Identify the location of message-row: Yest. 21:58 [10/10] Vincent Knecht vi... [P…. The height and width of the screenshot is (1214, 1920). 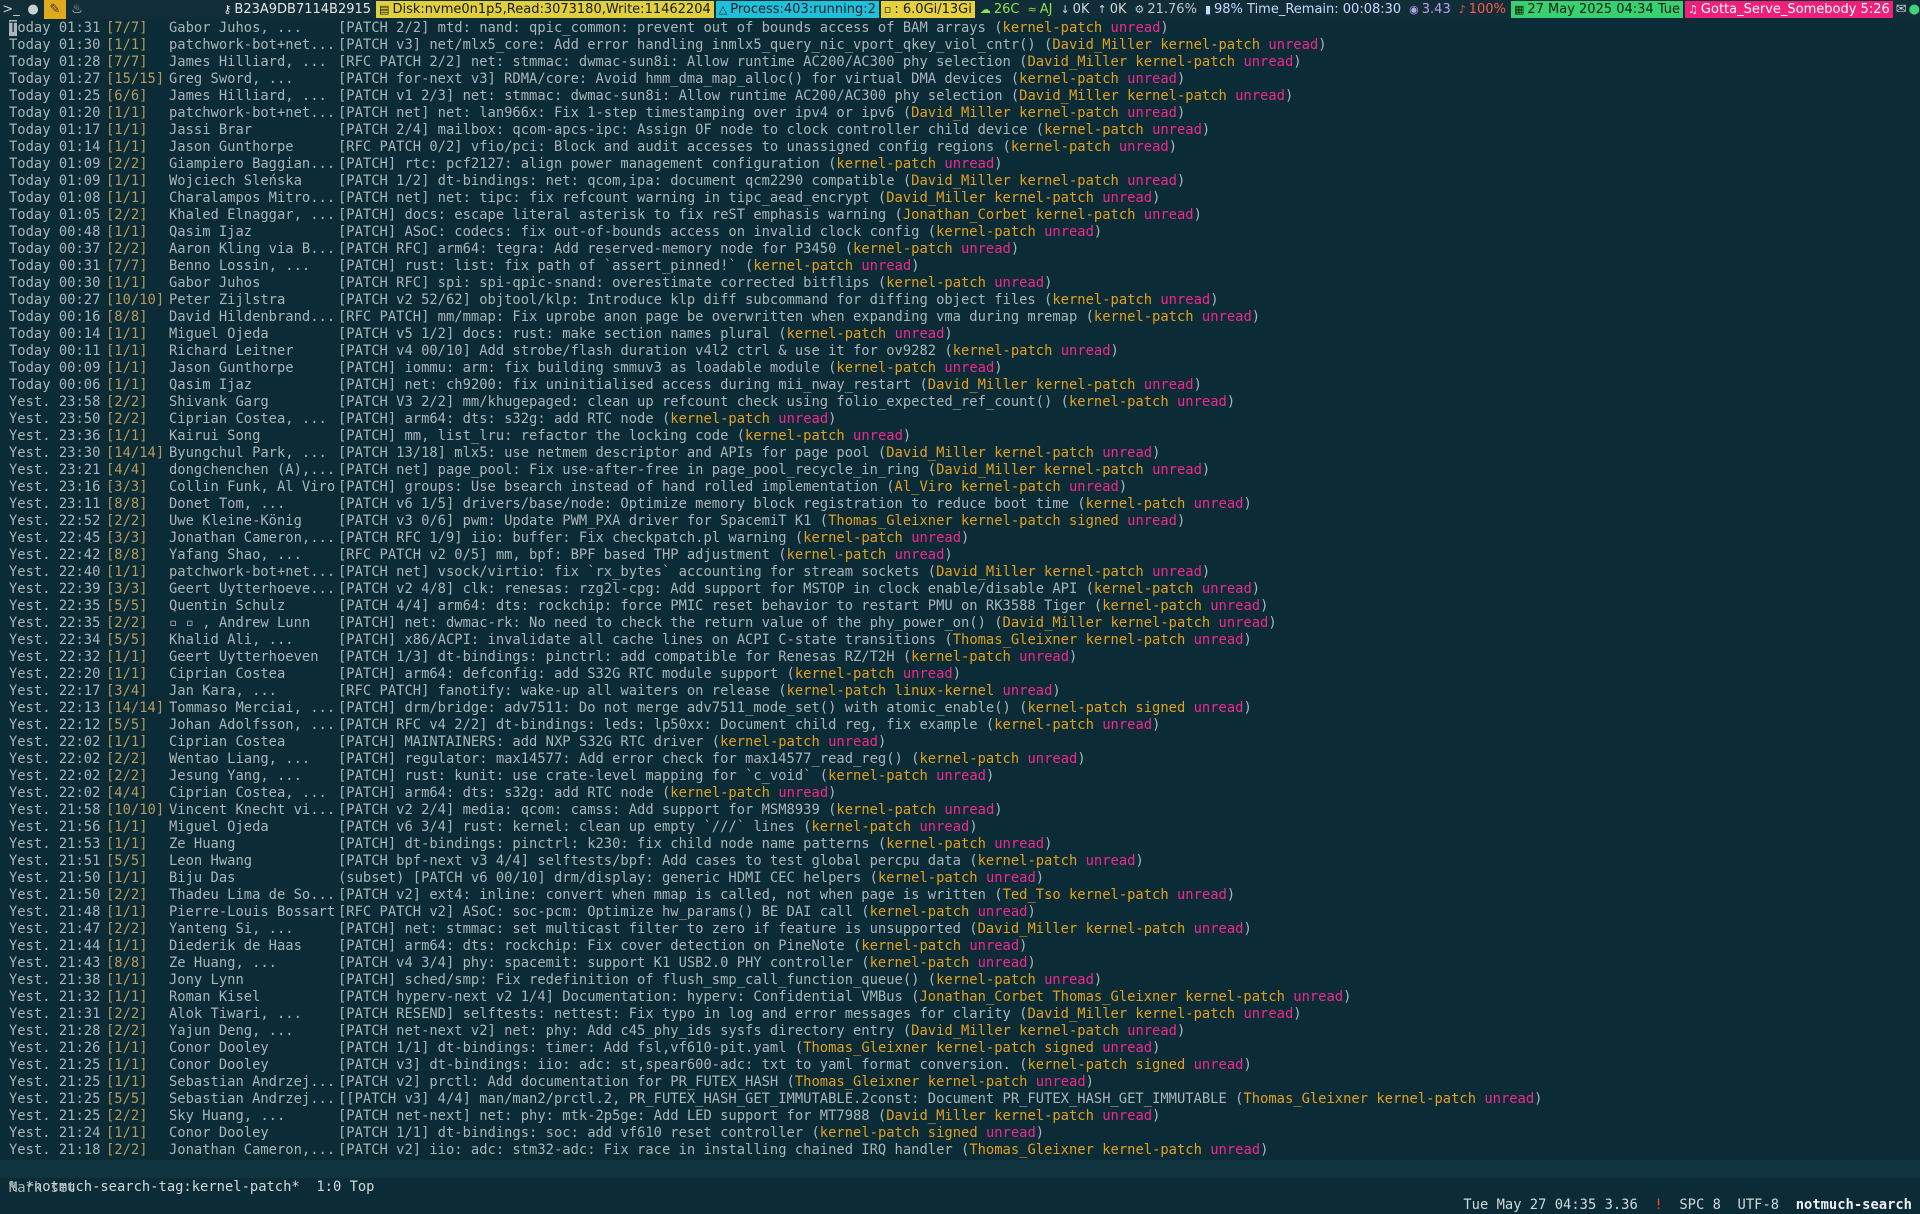
(961, 810).